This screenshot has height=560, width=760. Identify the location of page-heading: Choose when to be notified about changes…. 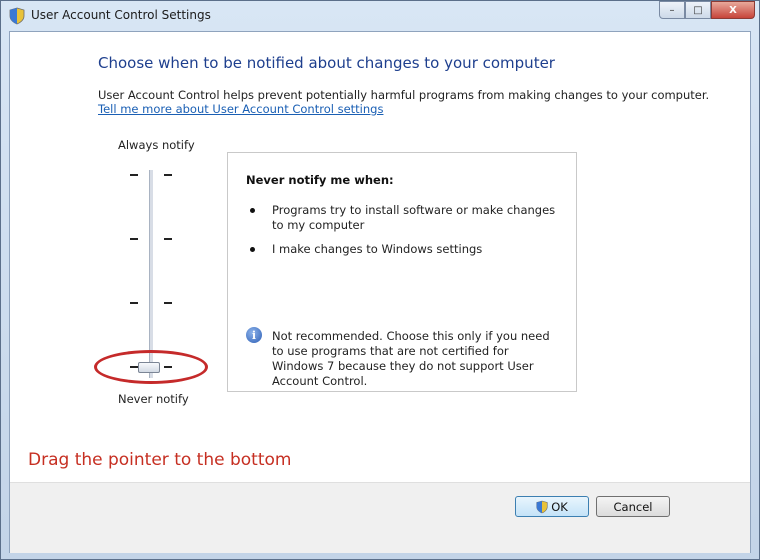
(326, 63).